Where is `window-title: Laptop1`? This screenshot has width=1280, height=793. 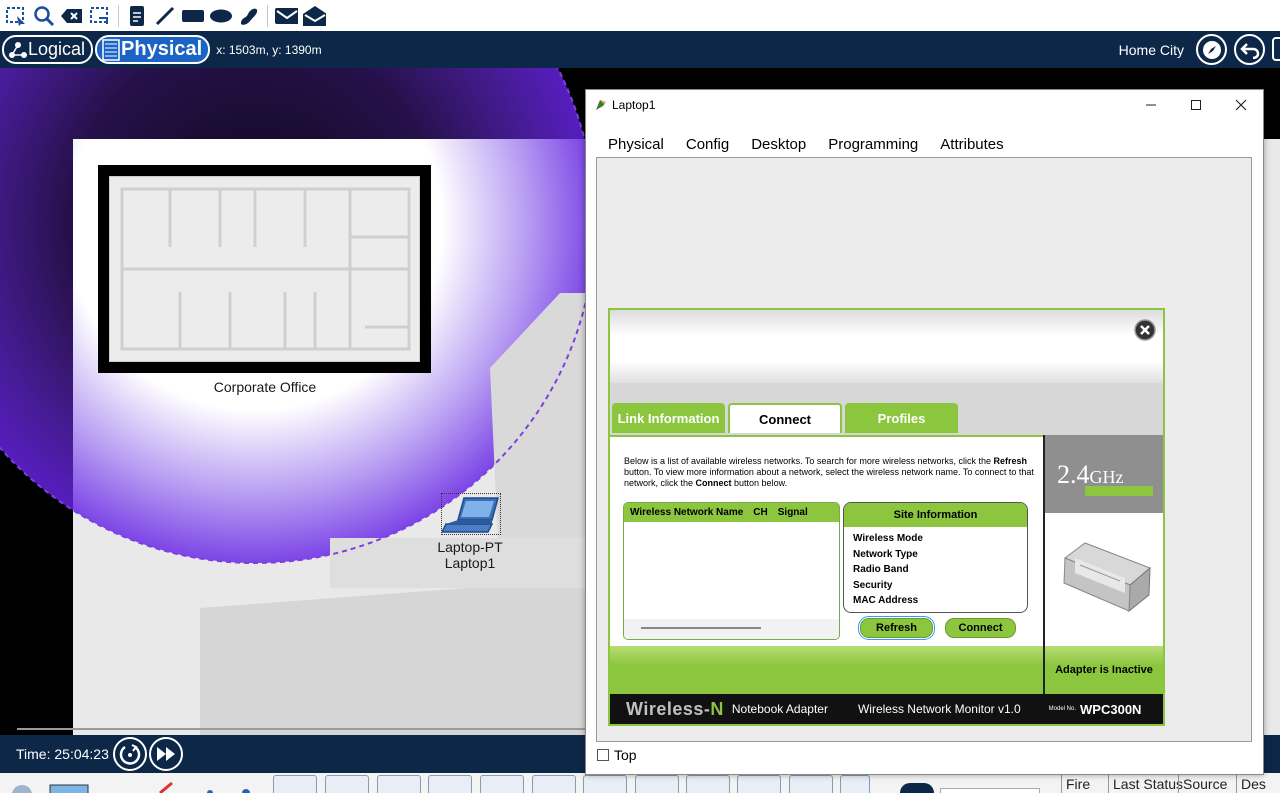
window-title: Laptop1 is located at coordinates (634, 104).